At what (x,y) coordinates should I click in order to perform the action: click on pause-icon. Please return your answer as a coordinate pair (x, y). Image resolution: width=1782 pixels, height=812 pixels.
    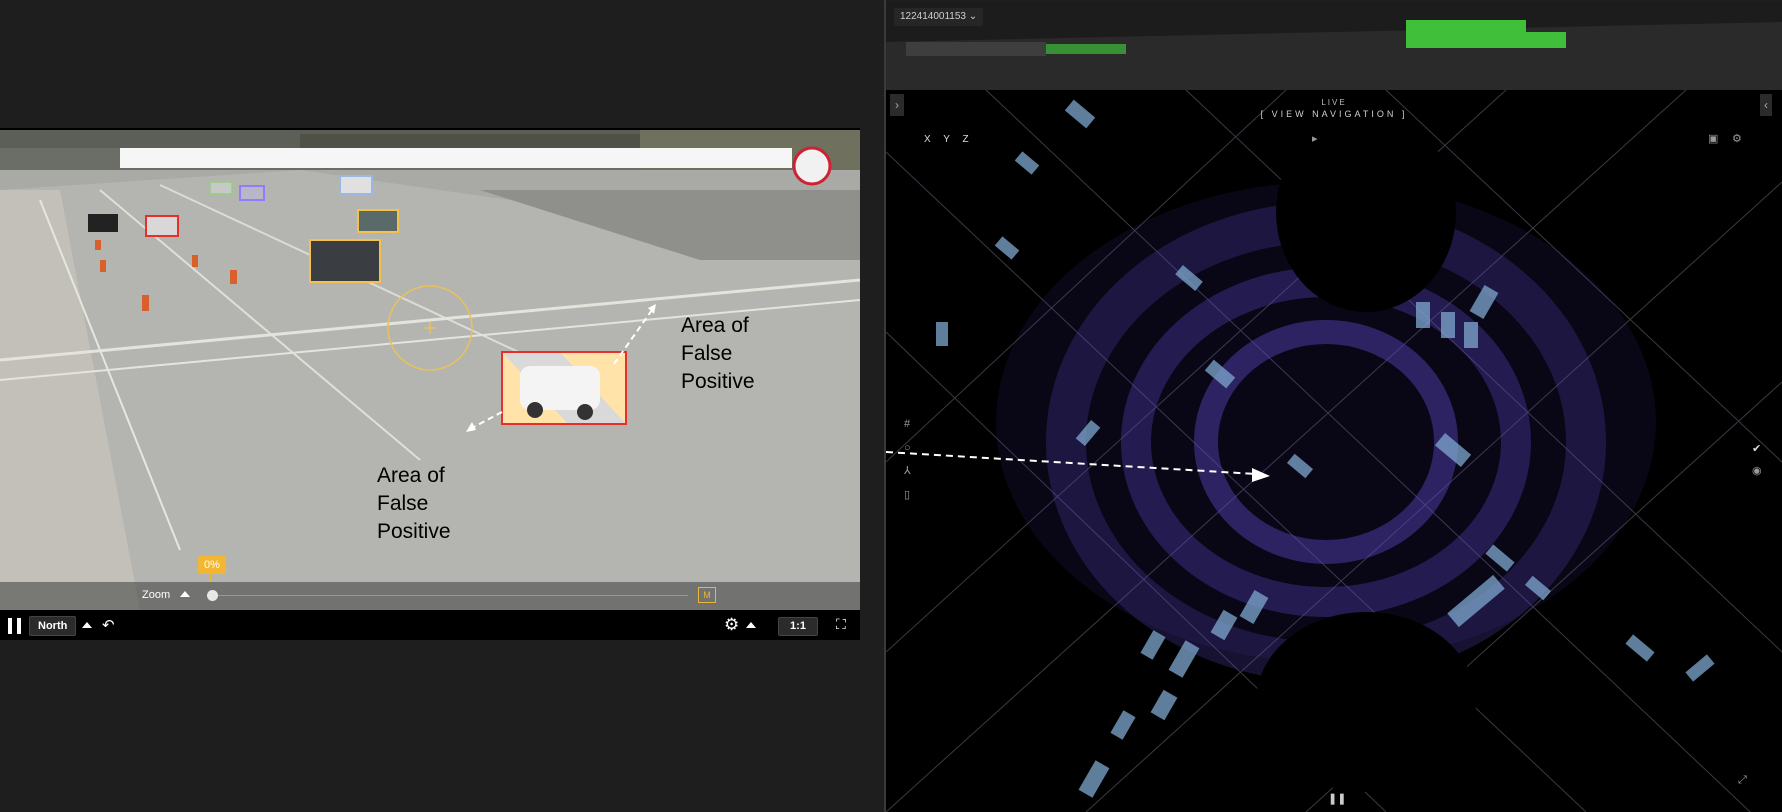
    Looking at the image, I should click on (10, 626).